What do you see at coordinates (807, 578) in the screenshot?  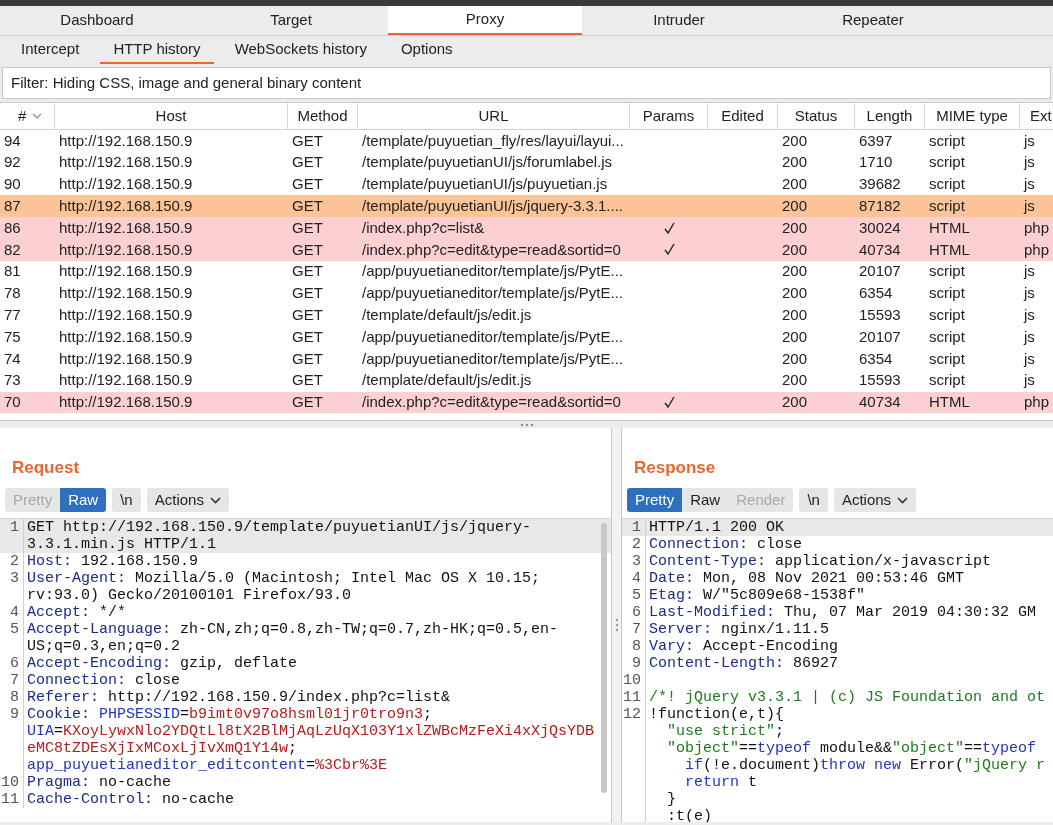 I see `code-line: Date: Mon, 08 Nov 2021 00:53:46 GMT` at bounding box center [807, 578].